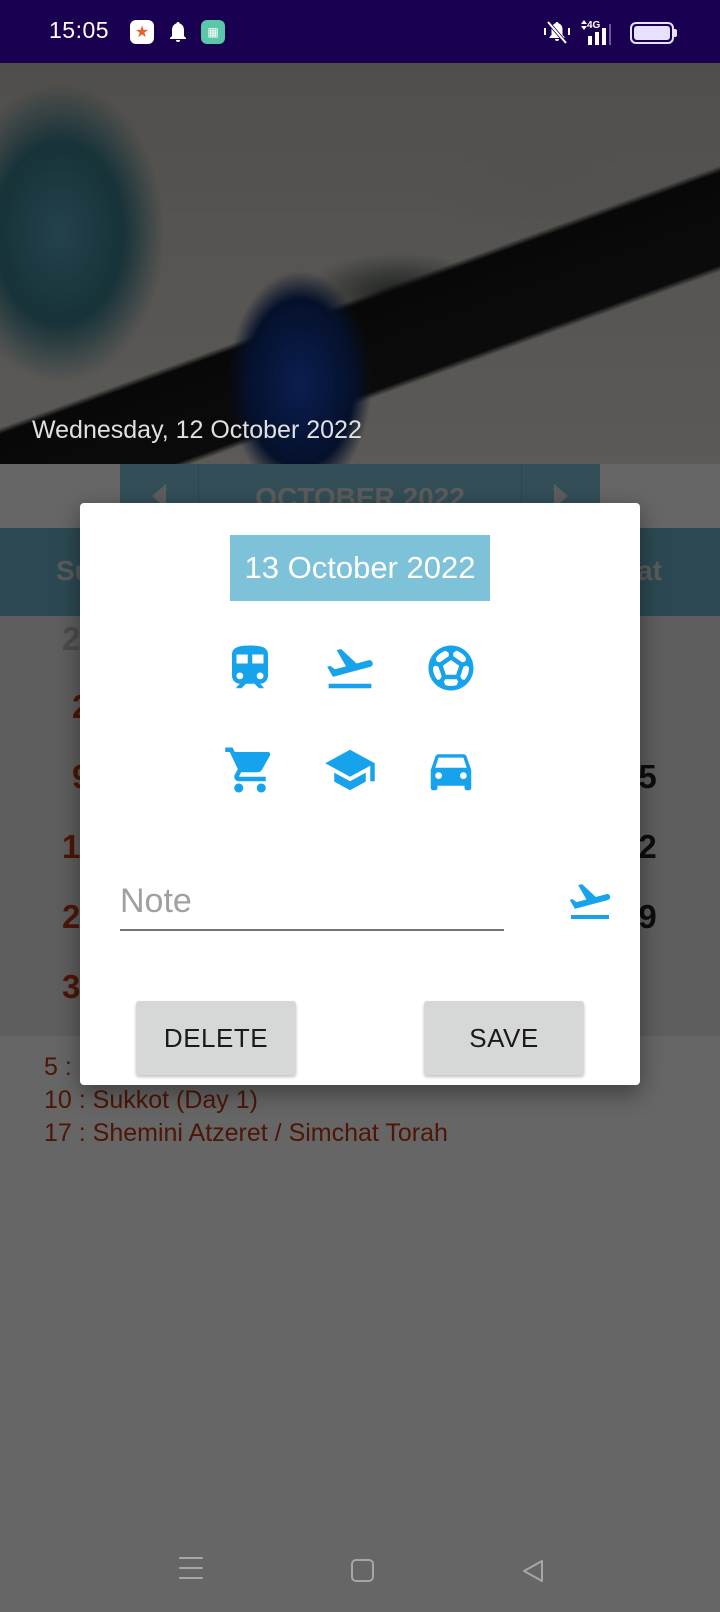  I want to click on sim-app-icon: ▦, so click(213, 32).